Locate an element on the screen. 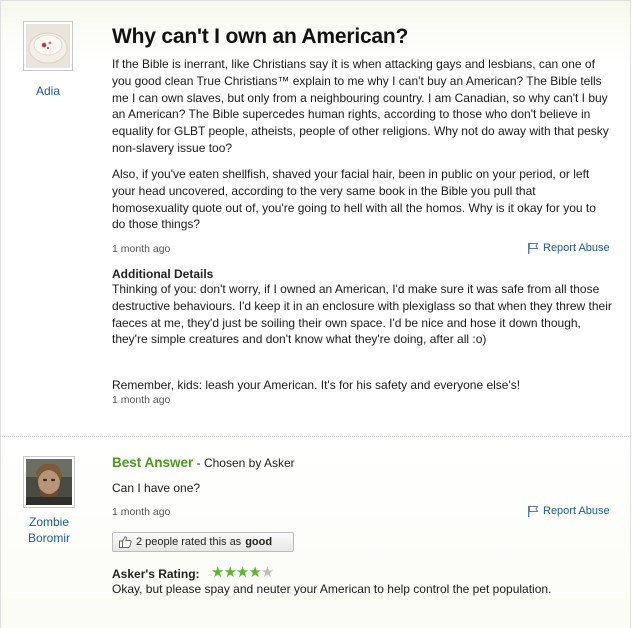  teacup-image is located at coordinates (48, 46).